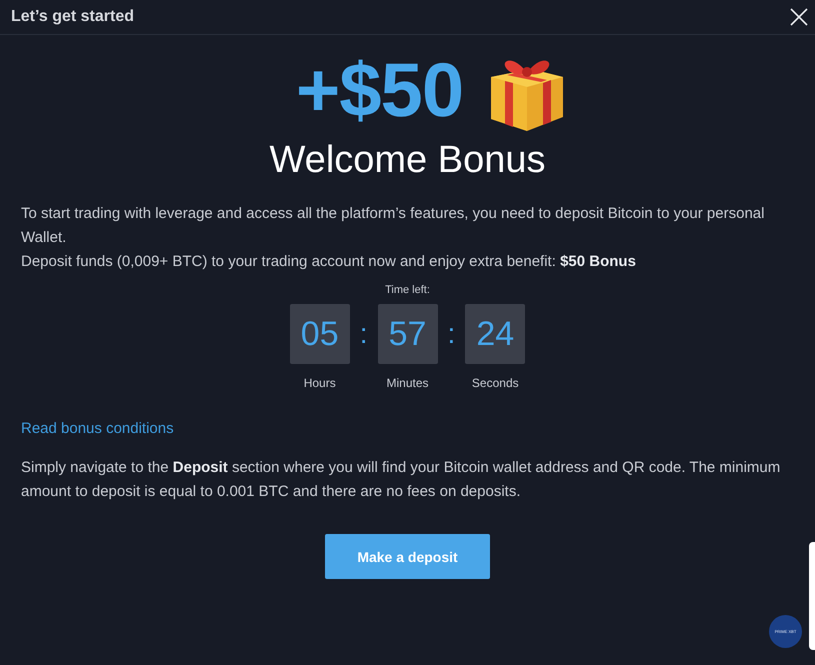 The width and height of the screenshot is (815, 665). What do you see at coordinates (407, 290) in the screenshot?
I see `time-left-label: Time left:` at bounding box center [407, 290].